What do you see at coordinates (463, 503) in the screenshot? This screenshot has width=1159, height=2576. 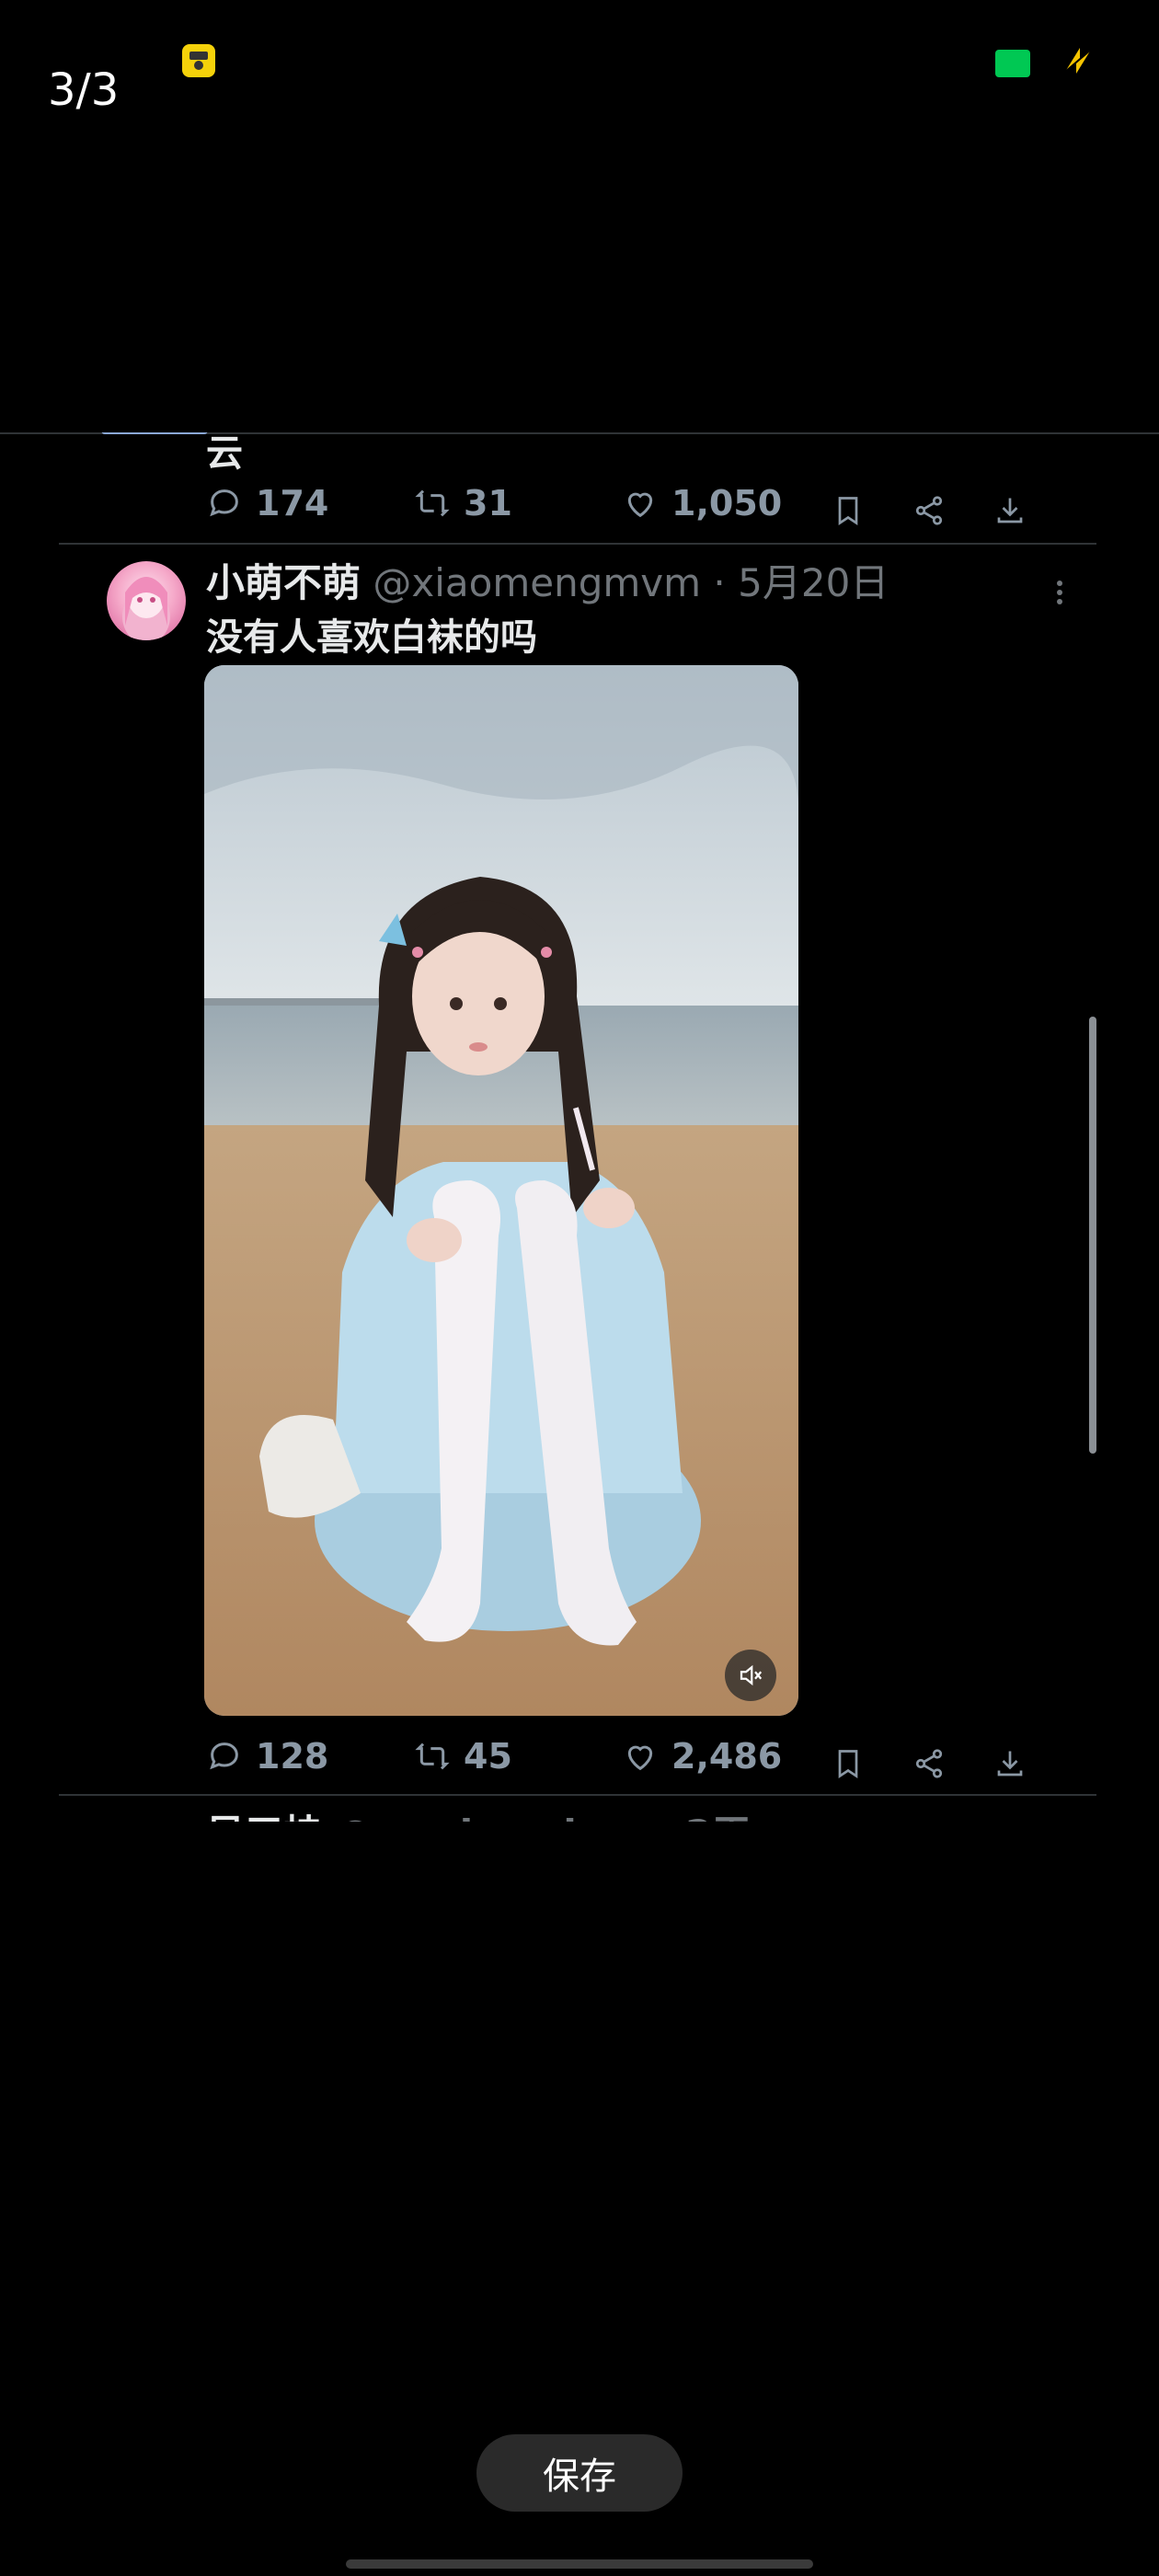 I see `retweet-button: 31` at bounding box center [463, 503].